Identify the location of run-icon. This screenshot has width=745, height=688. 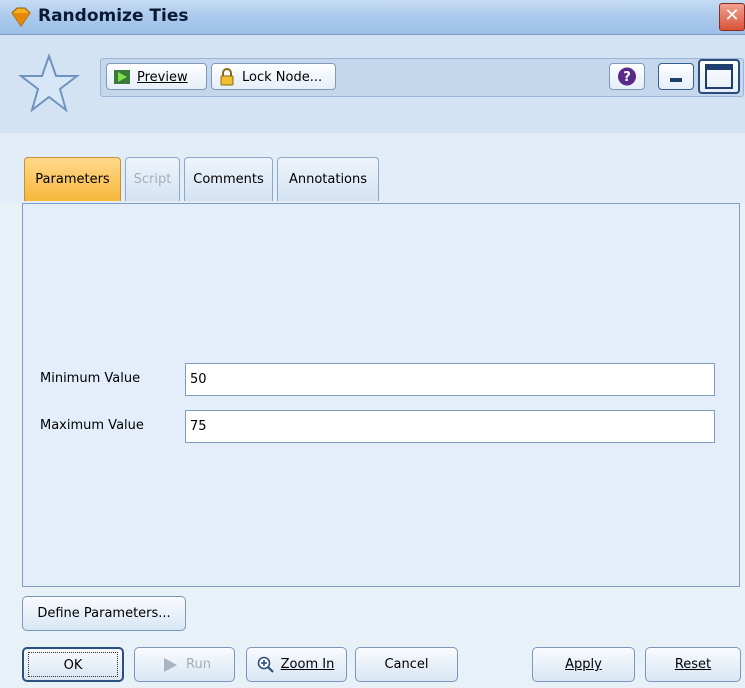
(170, 665).